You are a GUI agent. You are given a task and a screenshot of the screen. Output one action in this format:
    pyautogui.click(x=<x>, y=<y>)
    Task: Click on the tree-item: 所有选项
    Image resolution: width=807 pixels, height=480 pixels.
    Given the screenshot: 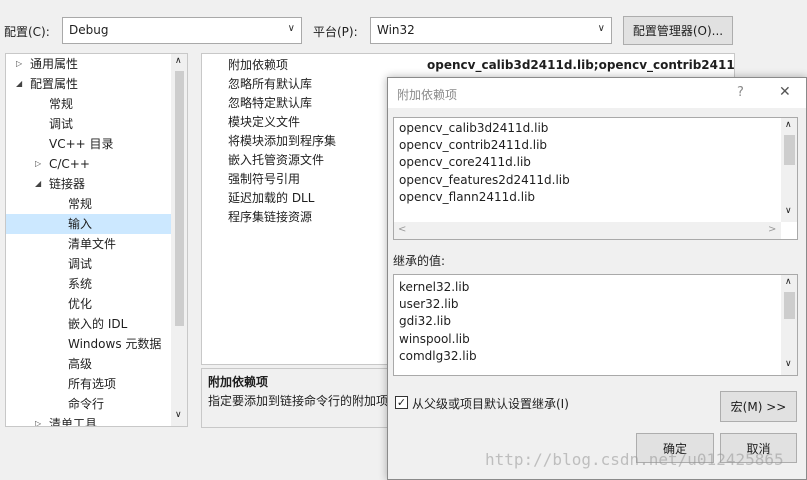 What is the action you would take?
    pyautogui.click(x=88, y=384)
    